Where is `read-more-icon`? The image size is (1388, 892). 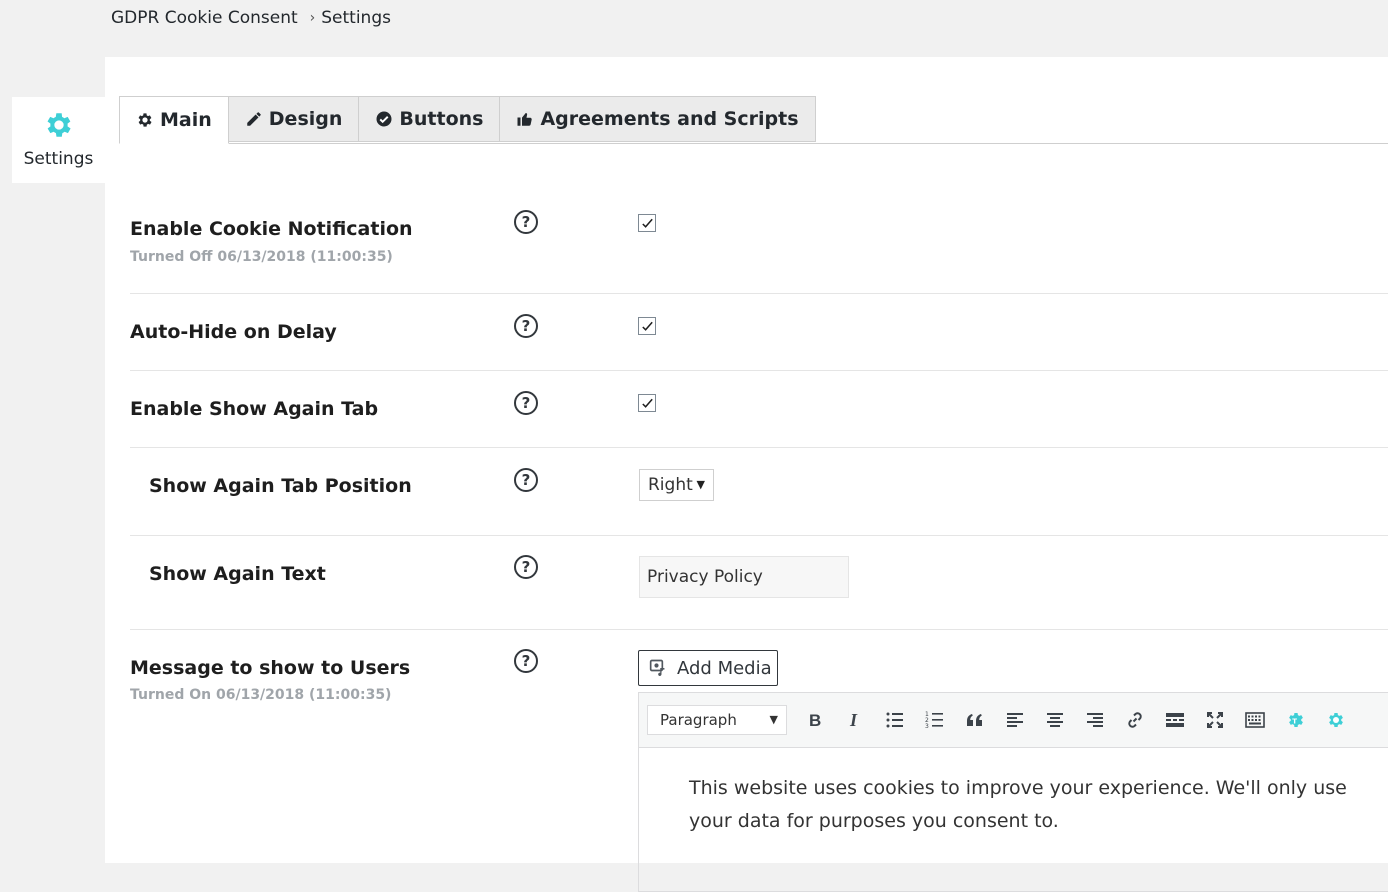 read-more-icon is located at coordinates (1175, 720).